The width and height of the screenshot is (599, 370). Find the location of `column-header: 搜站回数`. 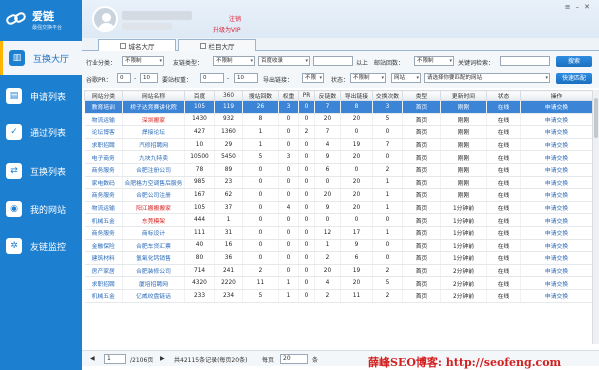

column-header: 搜站回数 is located at coordinates (260, 95).